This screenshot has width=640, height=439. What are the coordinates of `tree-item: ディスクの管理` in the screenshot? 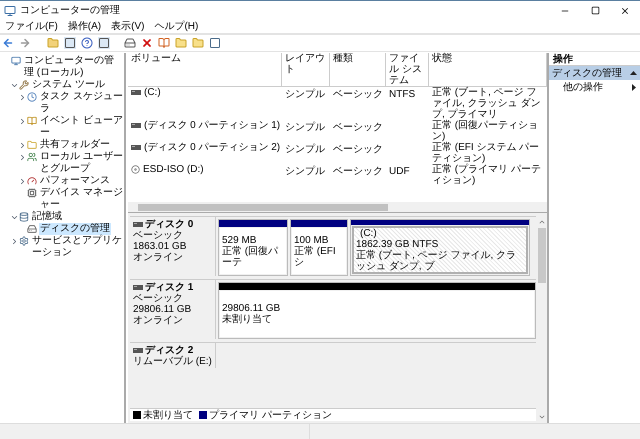 It's located at (75, 229).